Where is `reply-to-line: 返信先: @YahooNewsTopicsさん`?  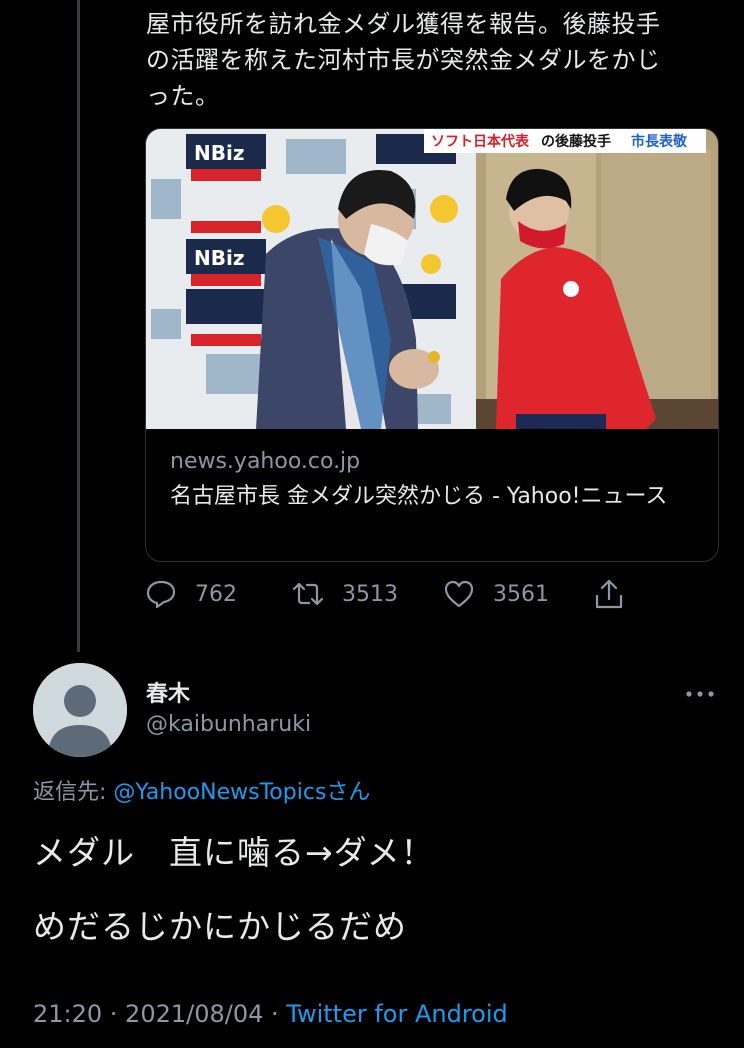
reply-to-line: 返信先: @YahooNewsTopicsさん is located at coordinates (201, 790).